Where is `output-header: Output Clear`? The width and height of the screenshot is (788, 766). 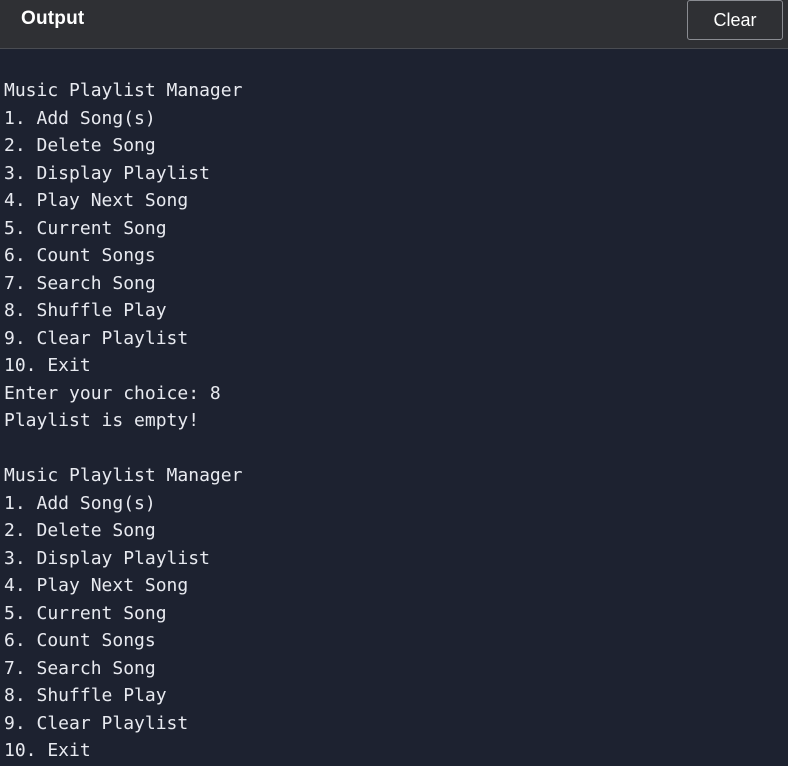 output-header: Output Clear is located at coordinates (394, 24).